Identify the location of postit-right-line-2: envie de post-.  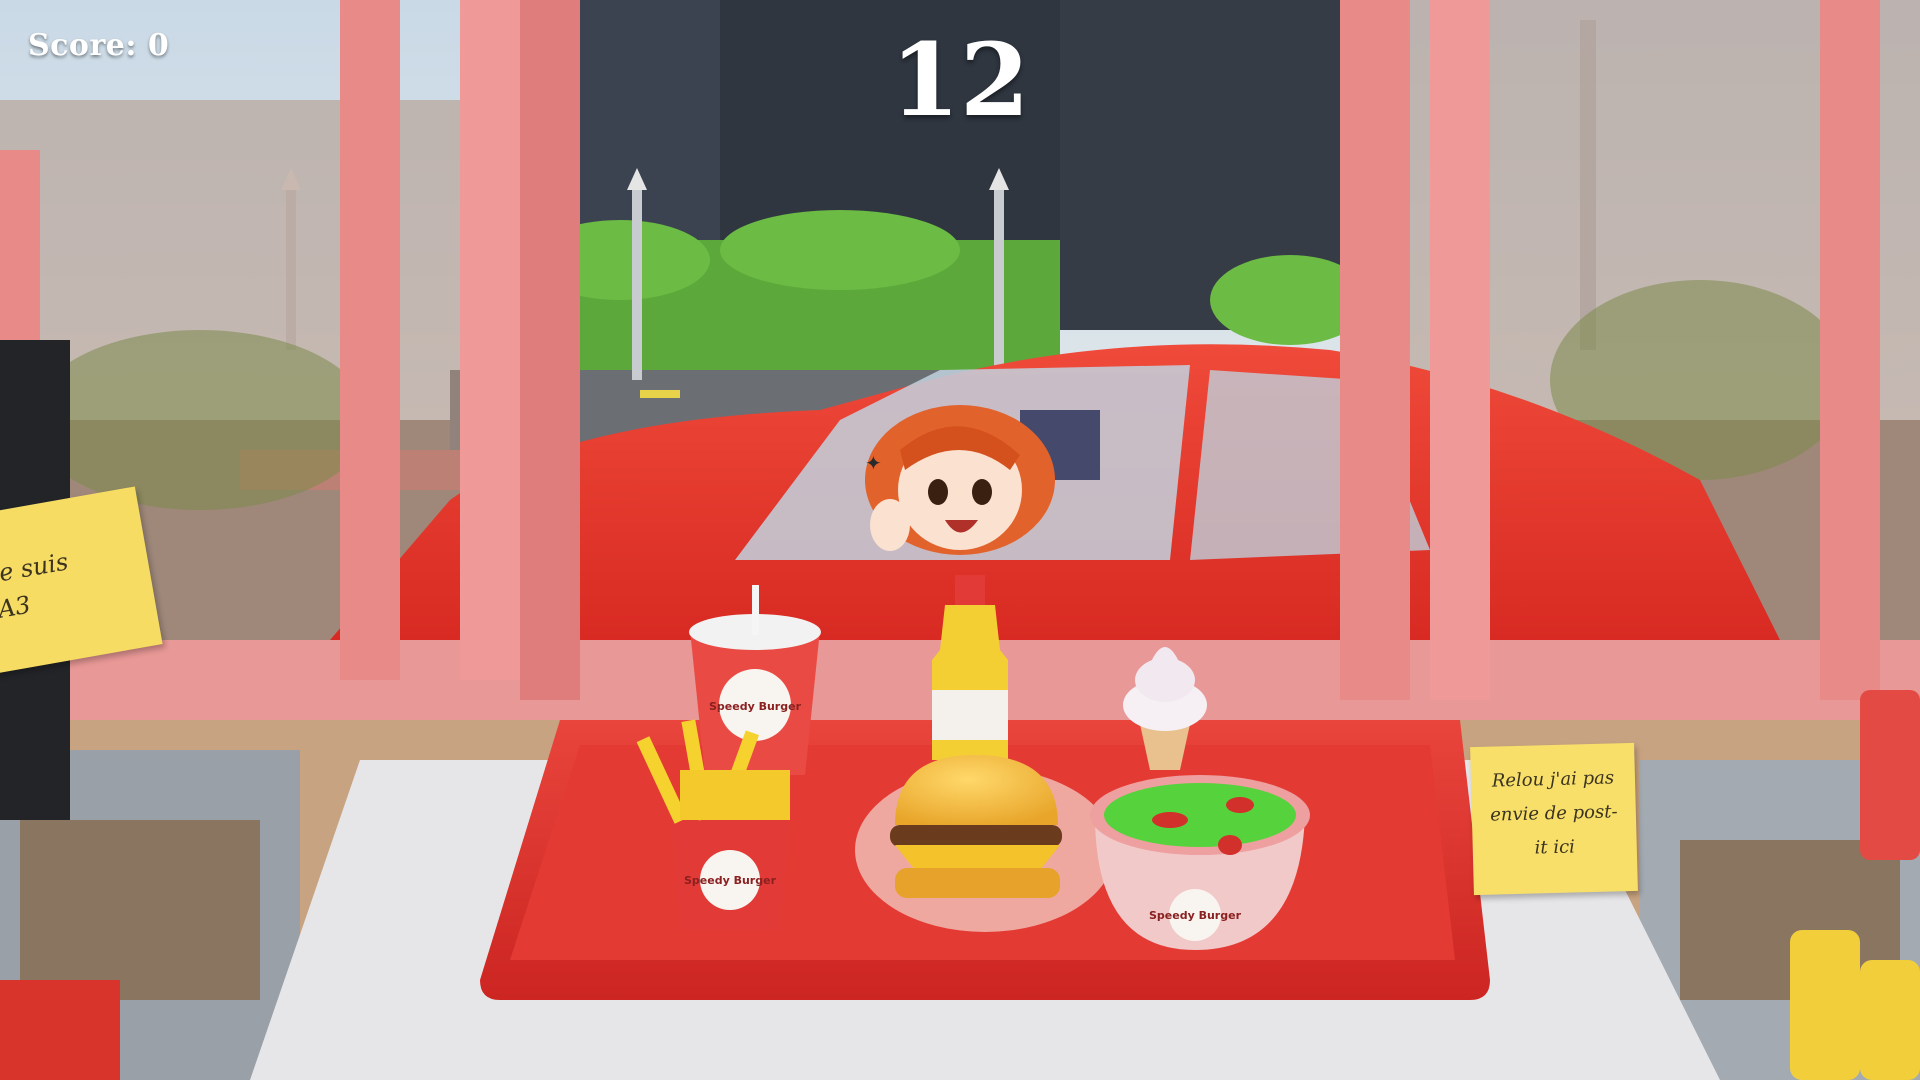
(1553, 813).